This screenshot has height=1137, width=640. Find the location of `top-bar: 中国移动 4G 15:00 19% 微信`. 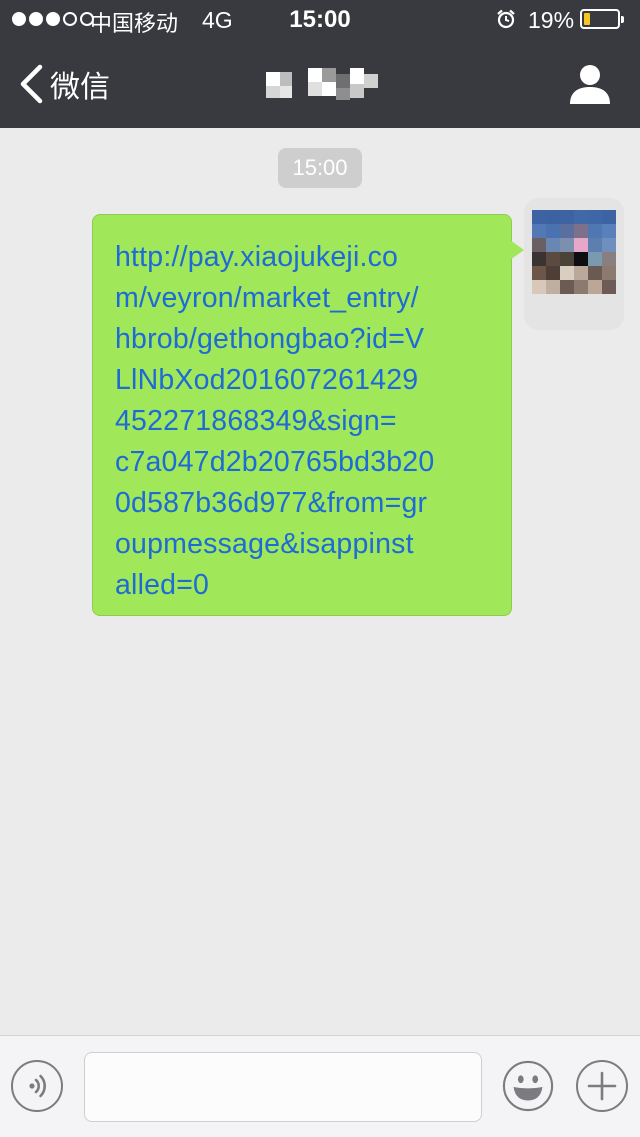

top-bar: 中国移动 4G 15:00 19% 微信 is located at coordinates (320, 64).